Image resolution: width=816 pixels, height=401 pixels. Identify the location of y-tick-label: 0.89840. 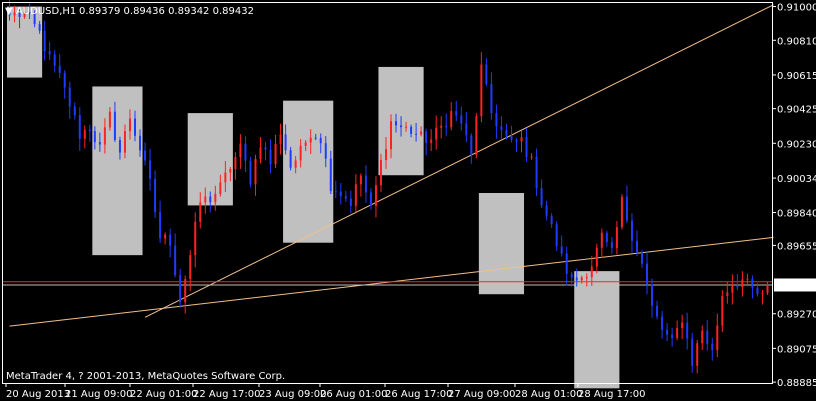
(796, 214).